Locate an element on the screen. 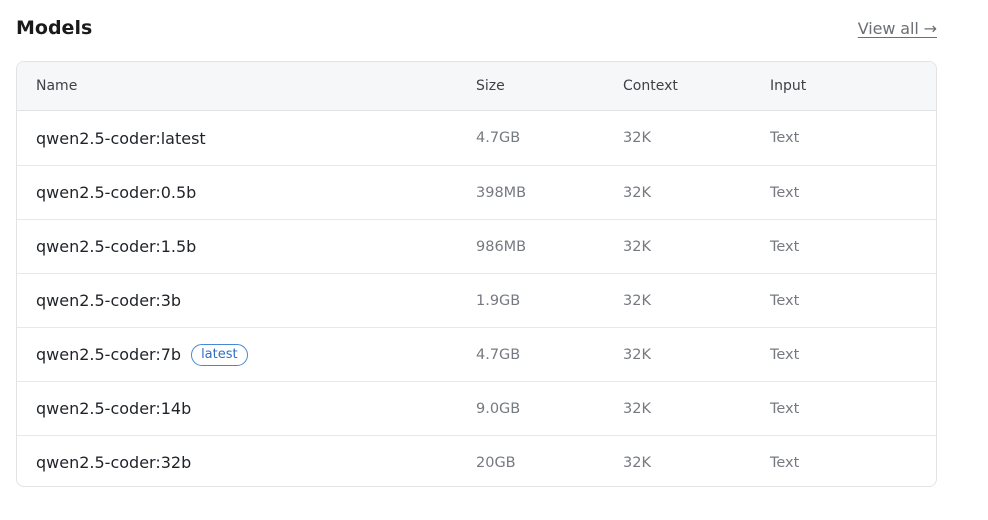  model-name-cell: qwen2.5-coder:14b is located at coordinates (113, 408).